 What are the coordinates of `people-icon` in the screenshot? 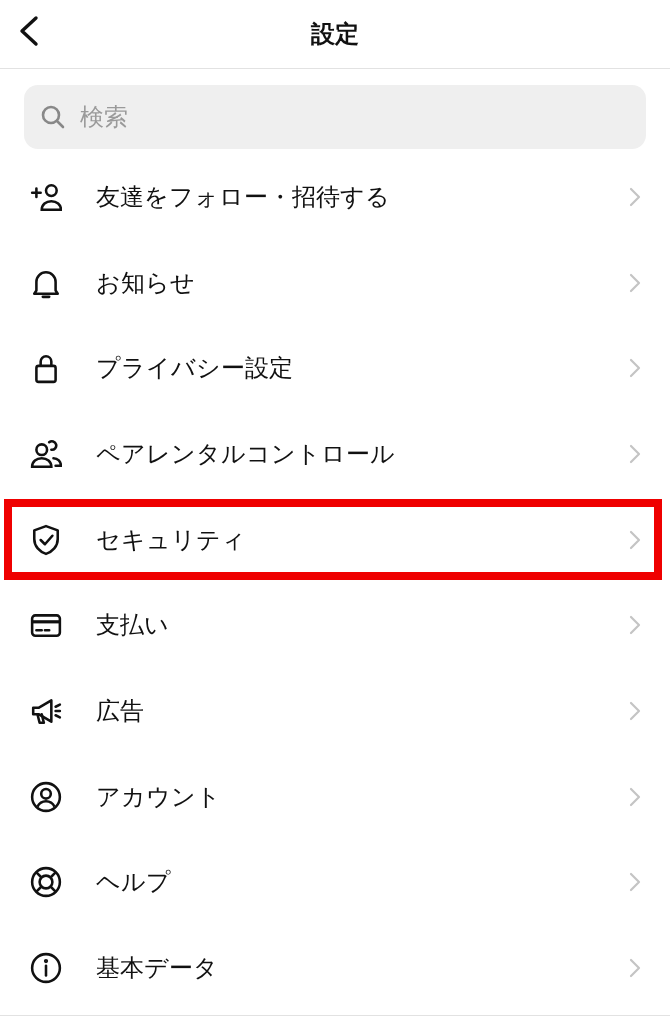 It's located at (46, 453).